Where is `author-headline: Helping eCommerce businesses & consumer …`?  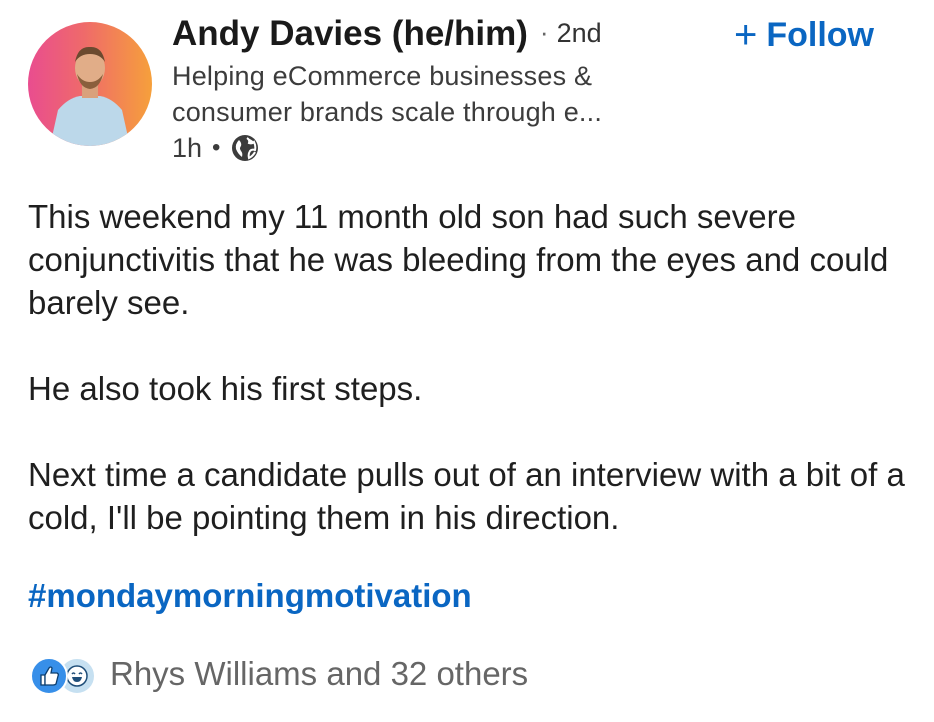
author-headline: Helping eCommerce businesses & consumer … is located at coordinates (387, 94).